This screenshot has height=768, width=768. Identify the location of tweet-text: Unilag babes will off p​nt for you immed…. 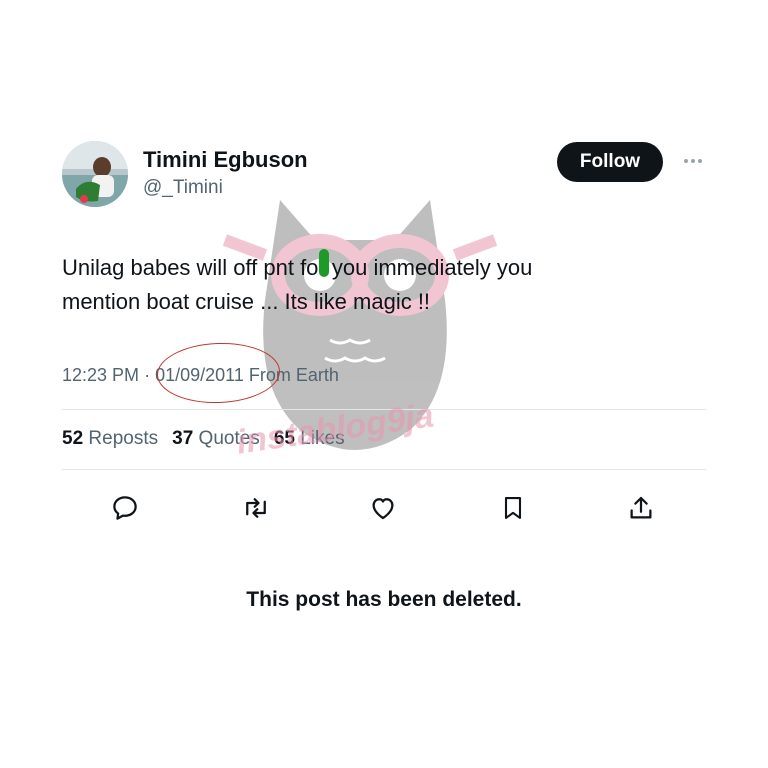
(382, 285).